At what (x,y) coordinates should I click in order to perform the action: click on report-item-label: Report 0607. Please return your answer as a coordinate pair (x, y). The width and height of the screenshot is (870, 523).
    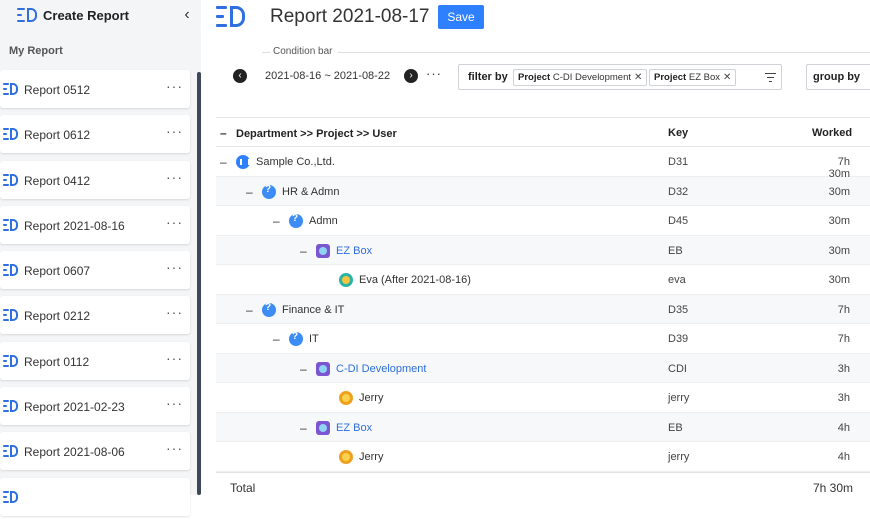
    Looking at the image, I should click on (57, 271).